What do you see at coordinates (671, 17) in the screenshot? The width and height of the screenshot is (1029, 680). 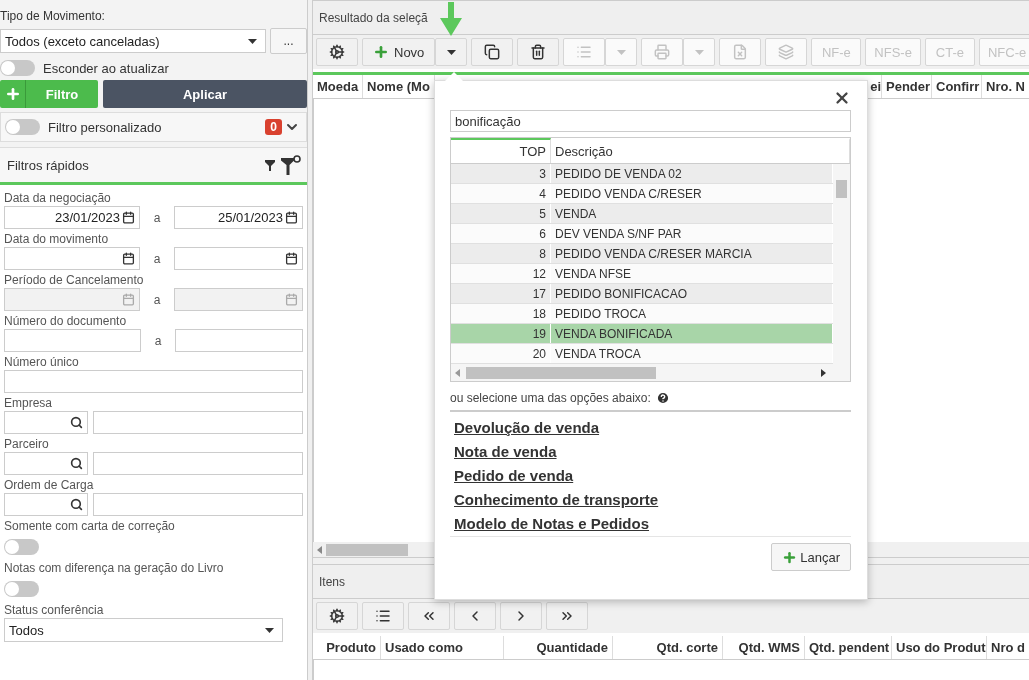 I see `panel-title: Resultado da seleçã` at bounding box center [671, 17].